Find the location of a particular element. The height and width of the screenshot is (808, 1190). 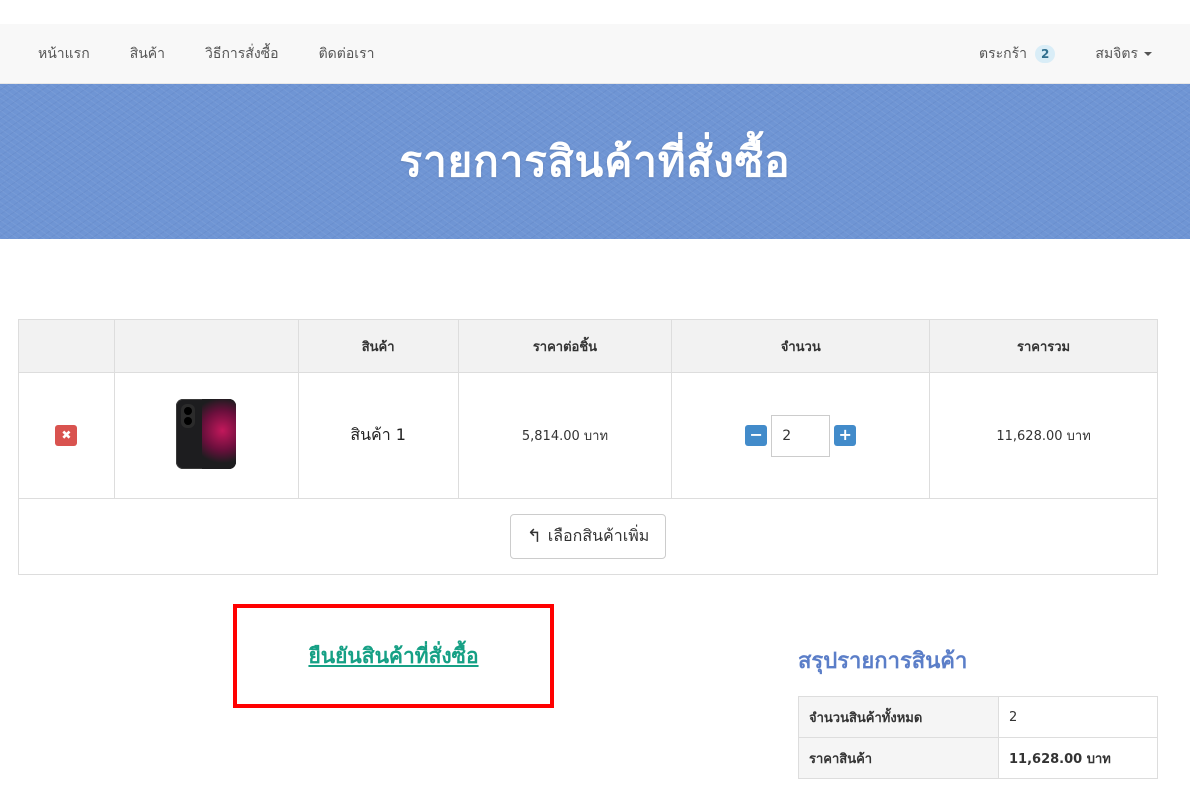

header-product: สินค้า is located at coordinates (378, 346).